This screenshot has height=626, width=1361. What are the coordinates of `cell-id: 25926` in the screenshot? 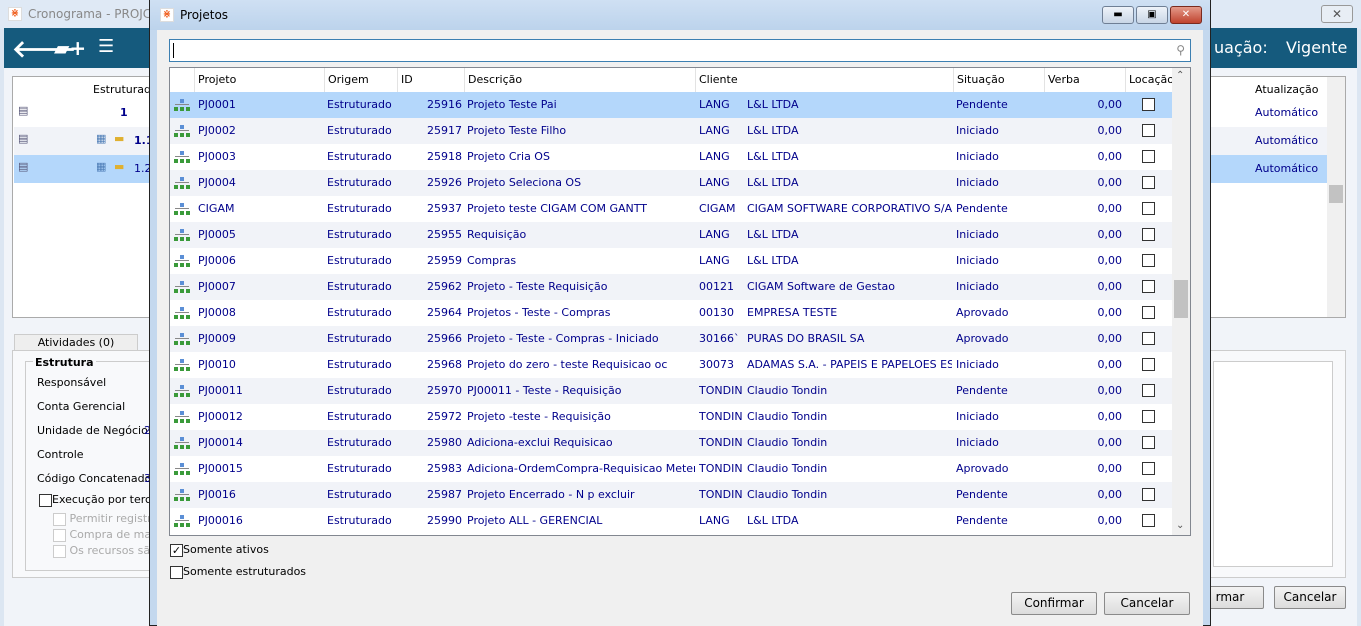 It's located at (444, 182).